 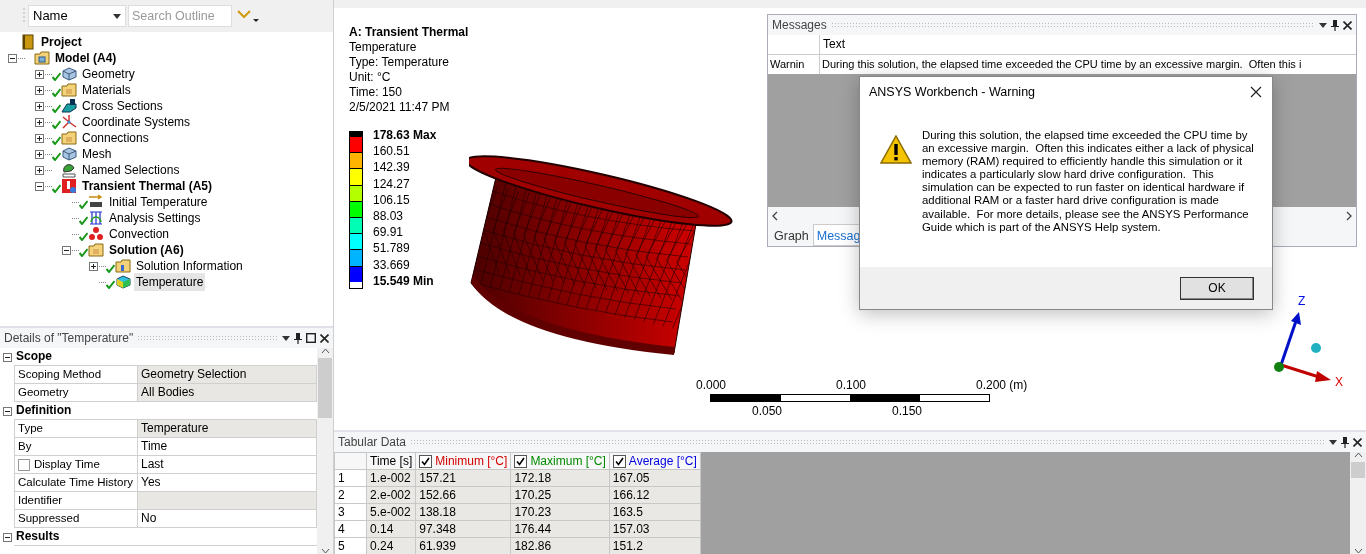 I want to click on scroll-left-icon, so click(x=775, y=215).